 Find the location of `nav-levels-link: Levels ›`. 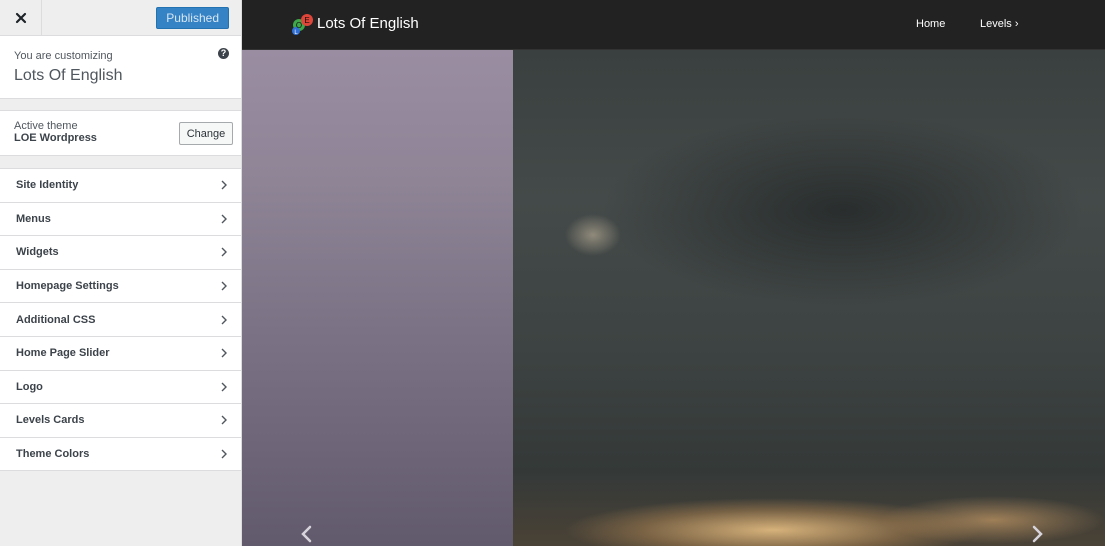

nav-levels-link: Levels › is located at coordinates (999, 24).